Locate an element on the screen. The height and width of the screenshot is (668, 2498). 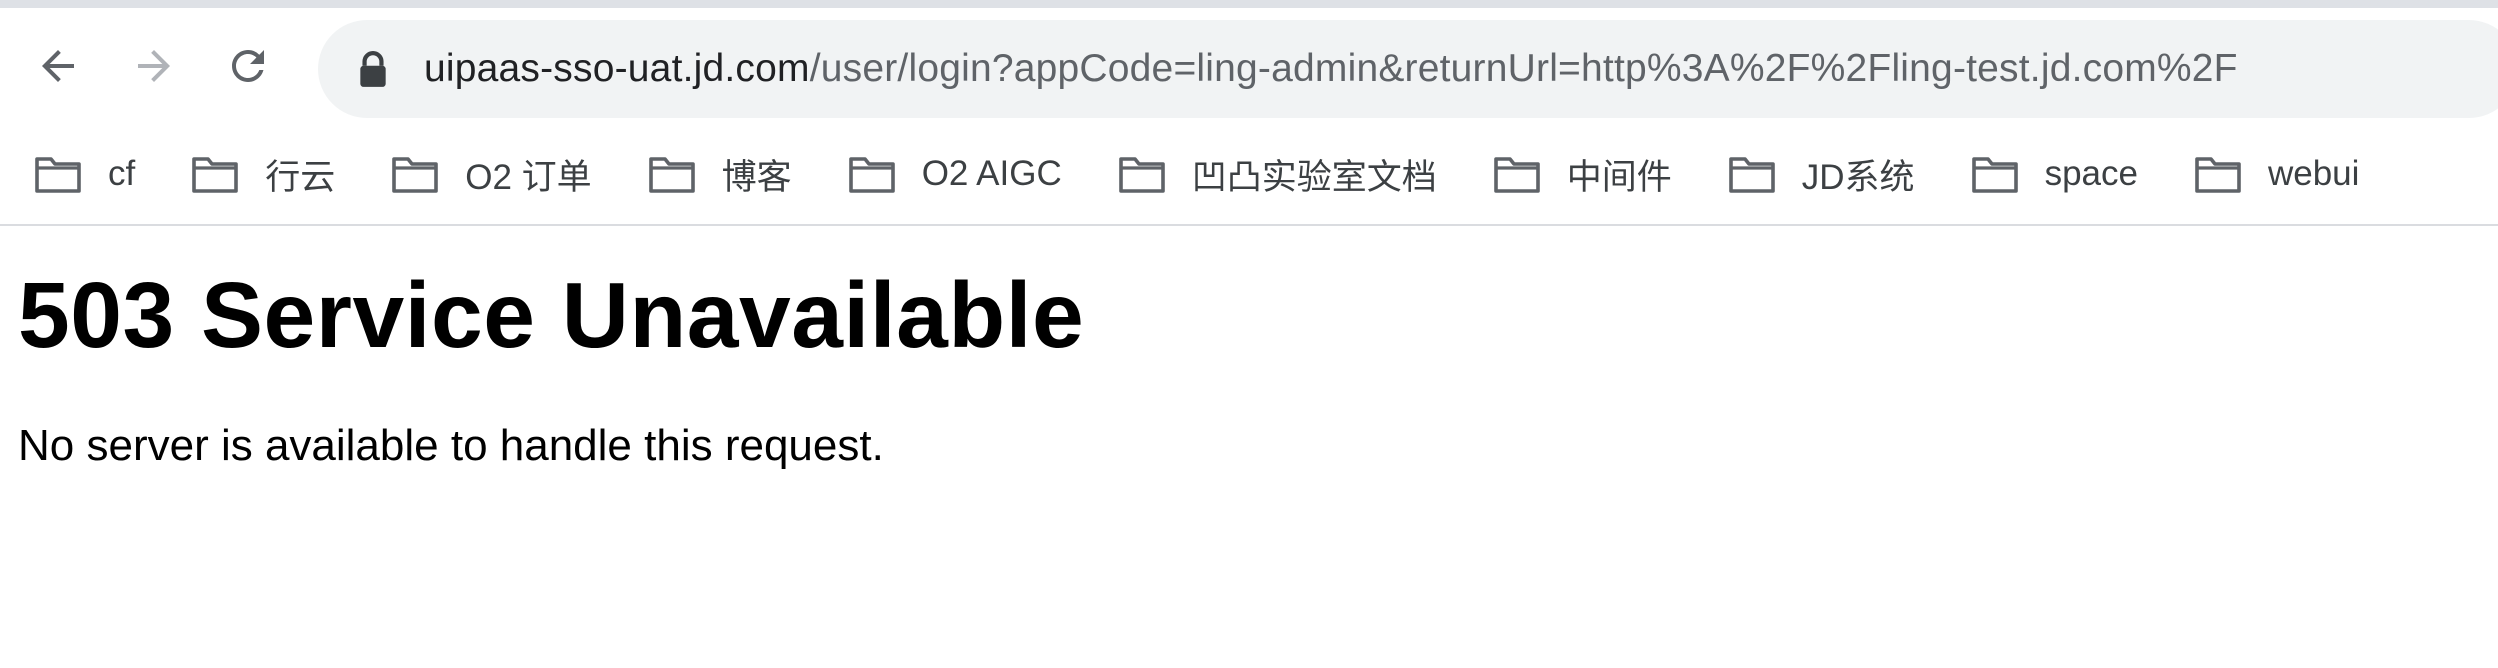
lock-icon is located at coordinates (373, 69).